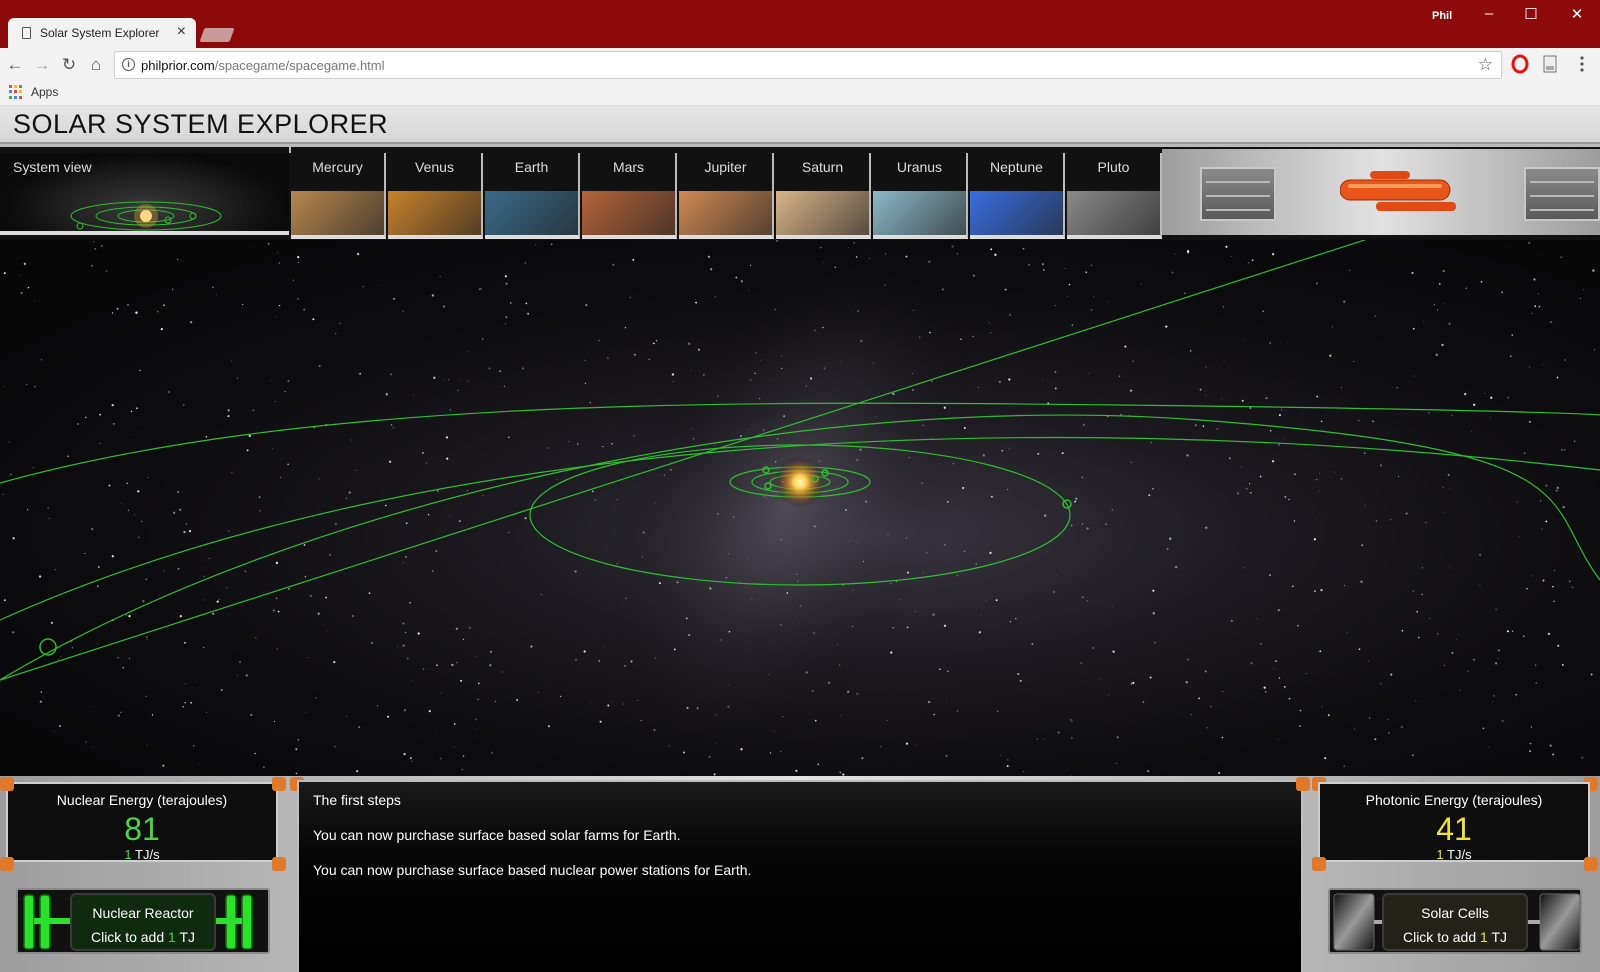  I want to click on planet-tab-venus: Venus, so click(435, 196).